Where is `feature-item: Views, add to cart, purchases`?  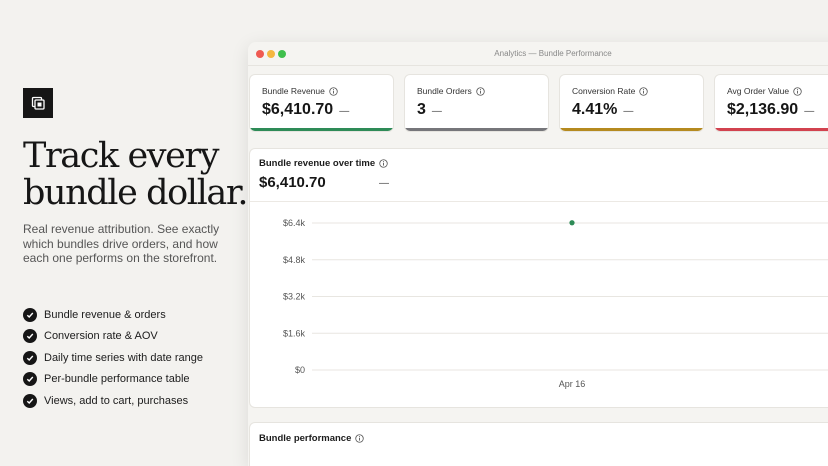 feature-item: Views, add to cart, purchases is located at coordinates (113, 401).